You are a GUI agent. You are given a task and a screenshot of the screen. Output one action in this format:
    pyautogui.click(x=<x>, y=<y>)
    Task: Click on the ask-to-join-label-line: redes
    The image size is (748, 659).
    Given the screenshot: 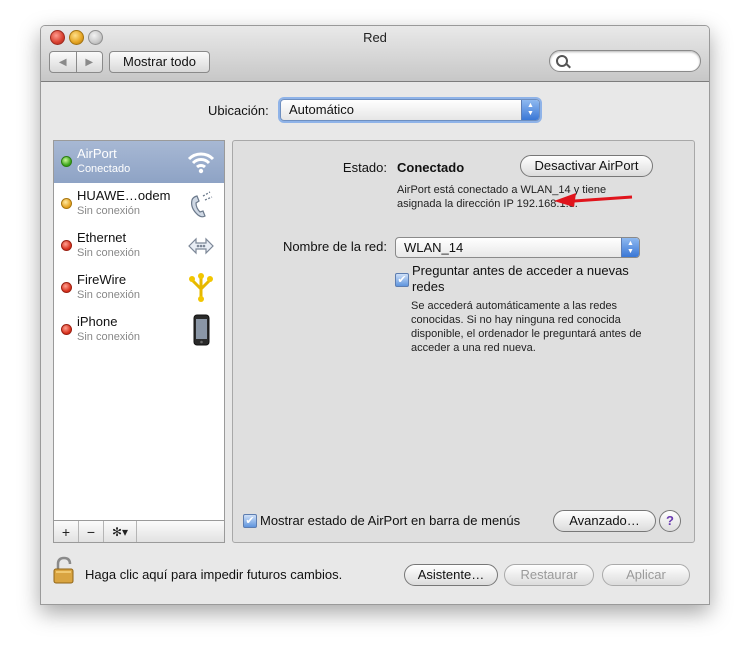 What is the action you would take?
    pyautogui.click(x=428, y=286)
    